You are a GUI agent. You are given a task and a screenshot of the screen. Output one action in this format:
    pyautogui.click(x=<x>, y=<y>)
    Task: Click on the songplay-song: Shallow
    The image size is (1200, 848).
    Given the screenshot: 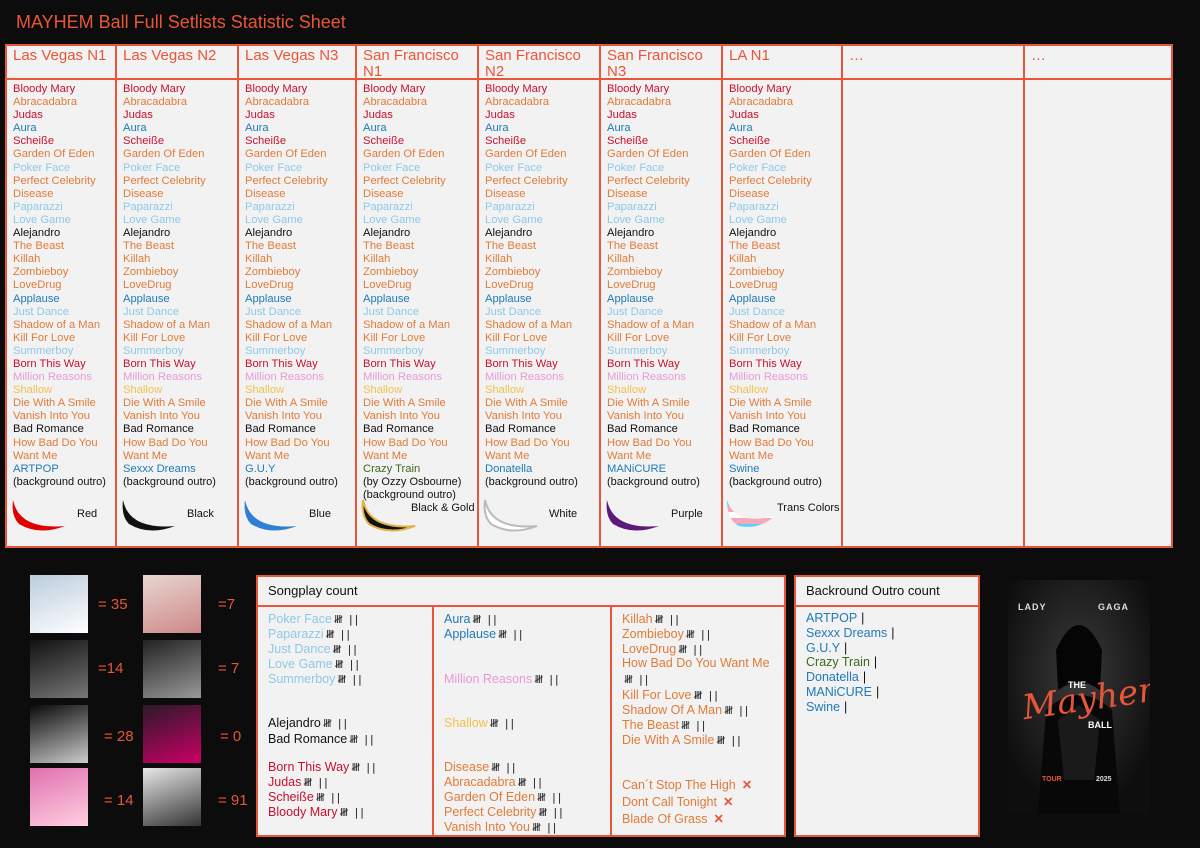 What is the action you would take?
    pyautogui.click(x=466, y=723)
    